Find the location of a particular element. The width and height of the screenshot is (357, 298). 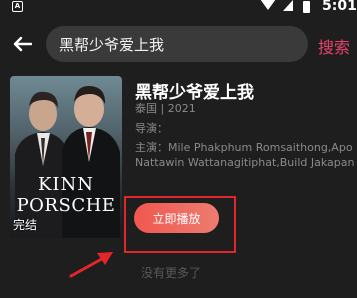

cast-line-2: Nattawin Wattanagitiphat,Build Jakapan is located at coordinates (245, 162).